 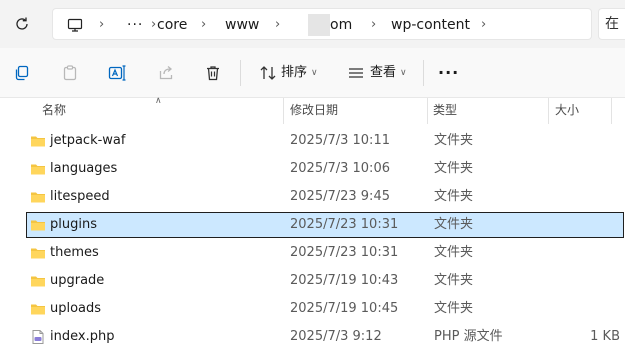 I want to click on file-row: index.php 2025/7/3 9:12 PHP 源文件 1 KB, so click(x=325, y=337).